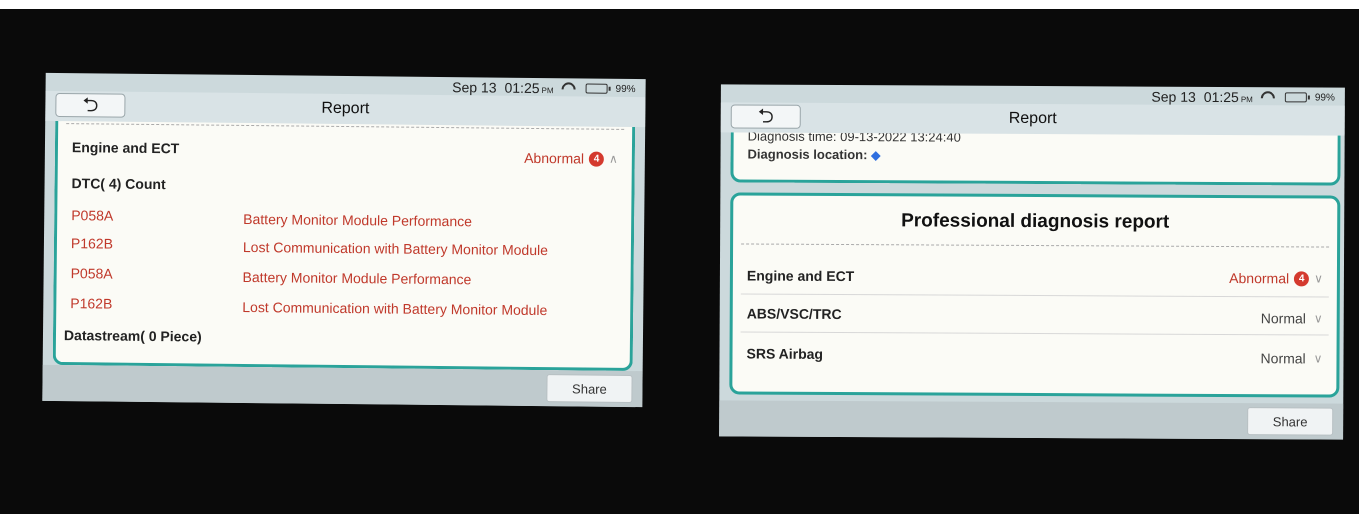 The image size is (1359, 514). Describe the element at coordinates (132, 336) in the screenshot. I see `datastream-count: Datastream( 0 Piece)` at that location.